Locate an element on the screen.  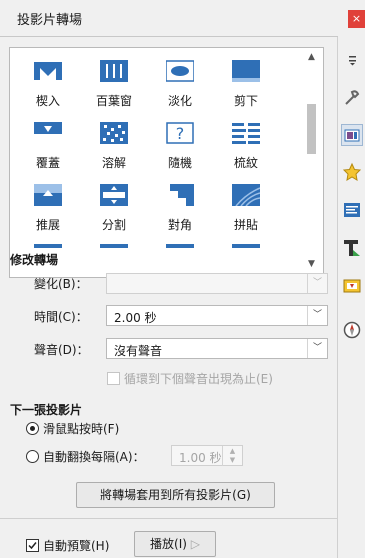
variant-select: ﹀ is located at coordinates (217, 283).